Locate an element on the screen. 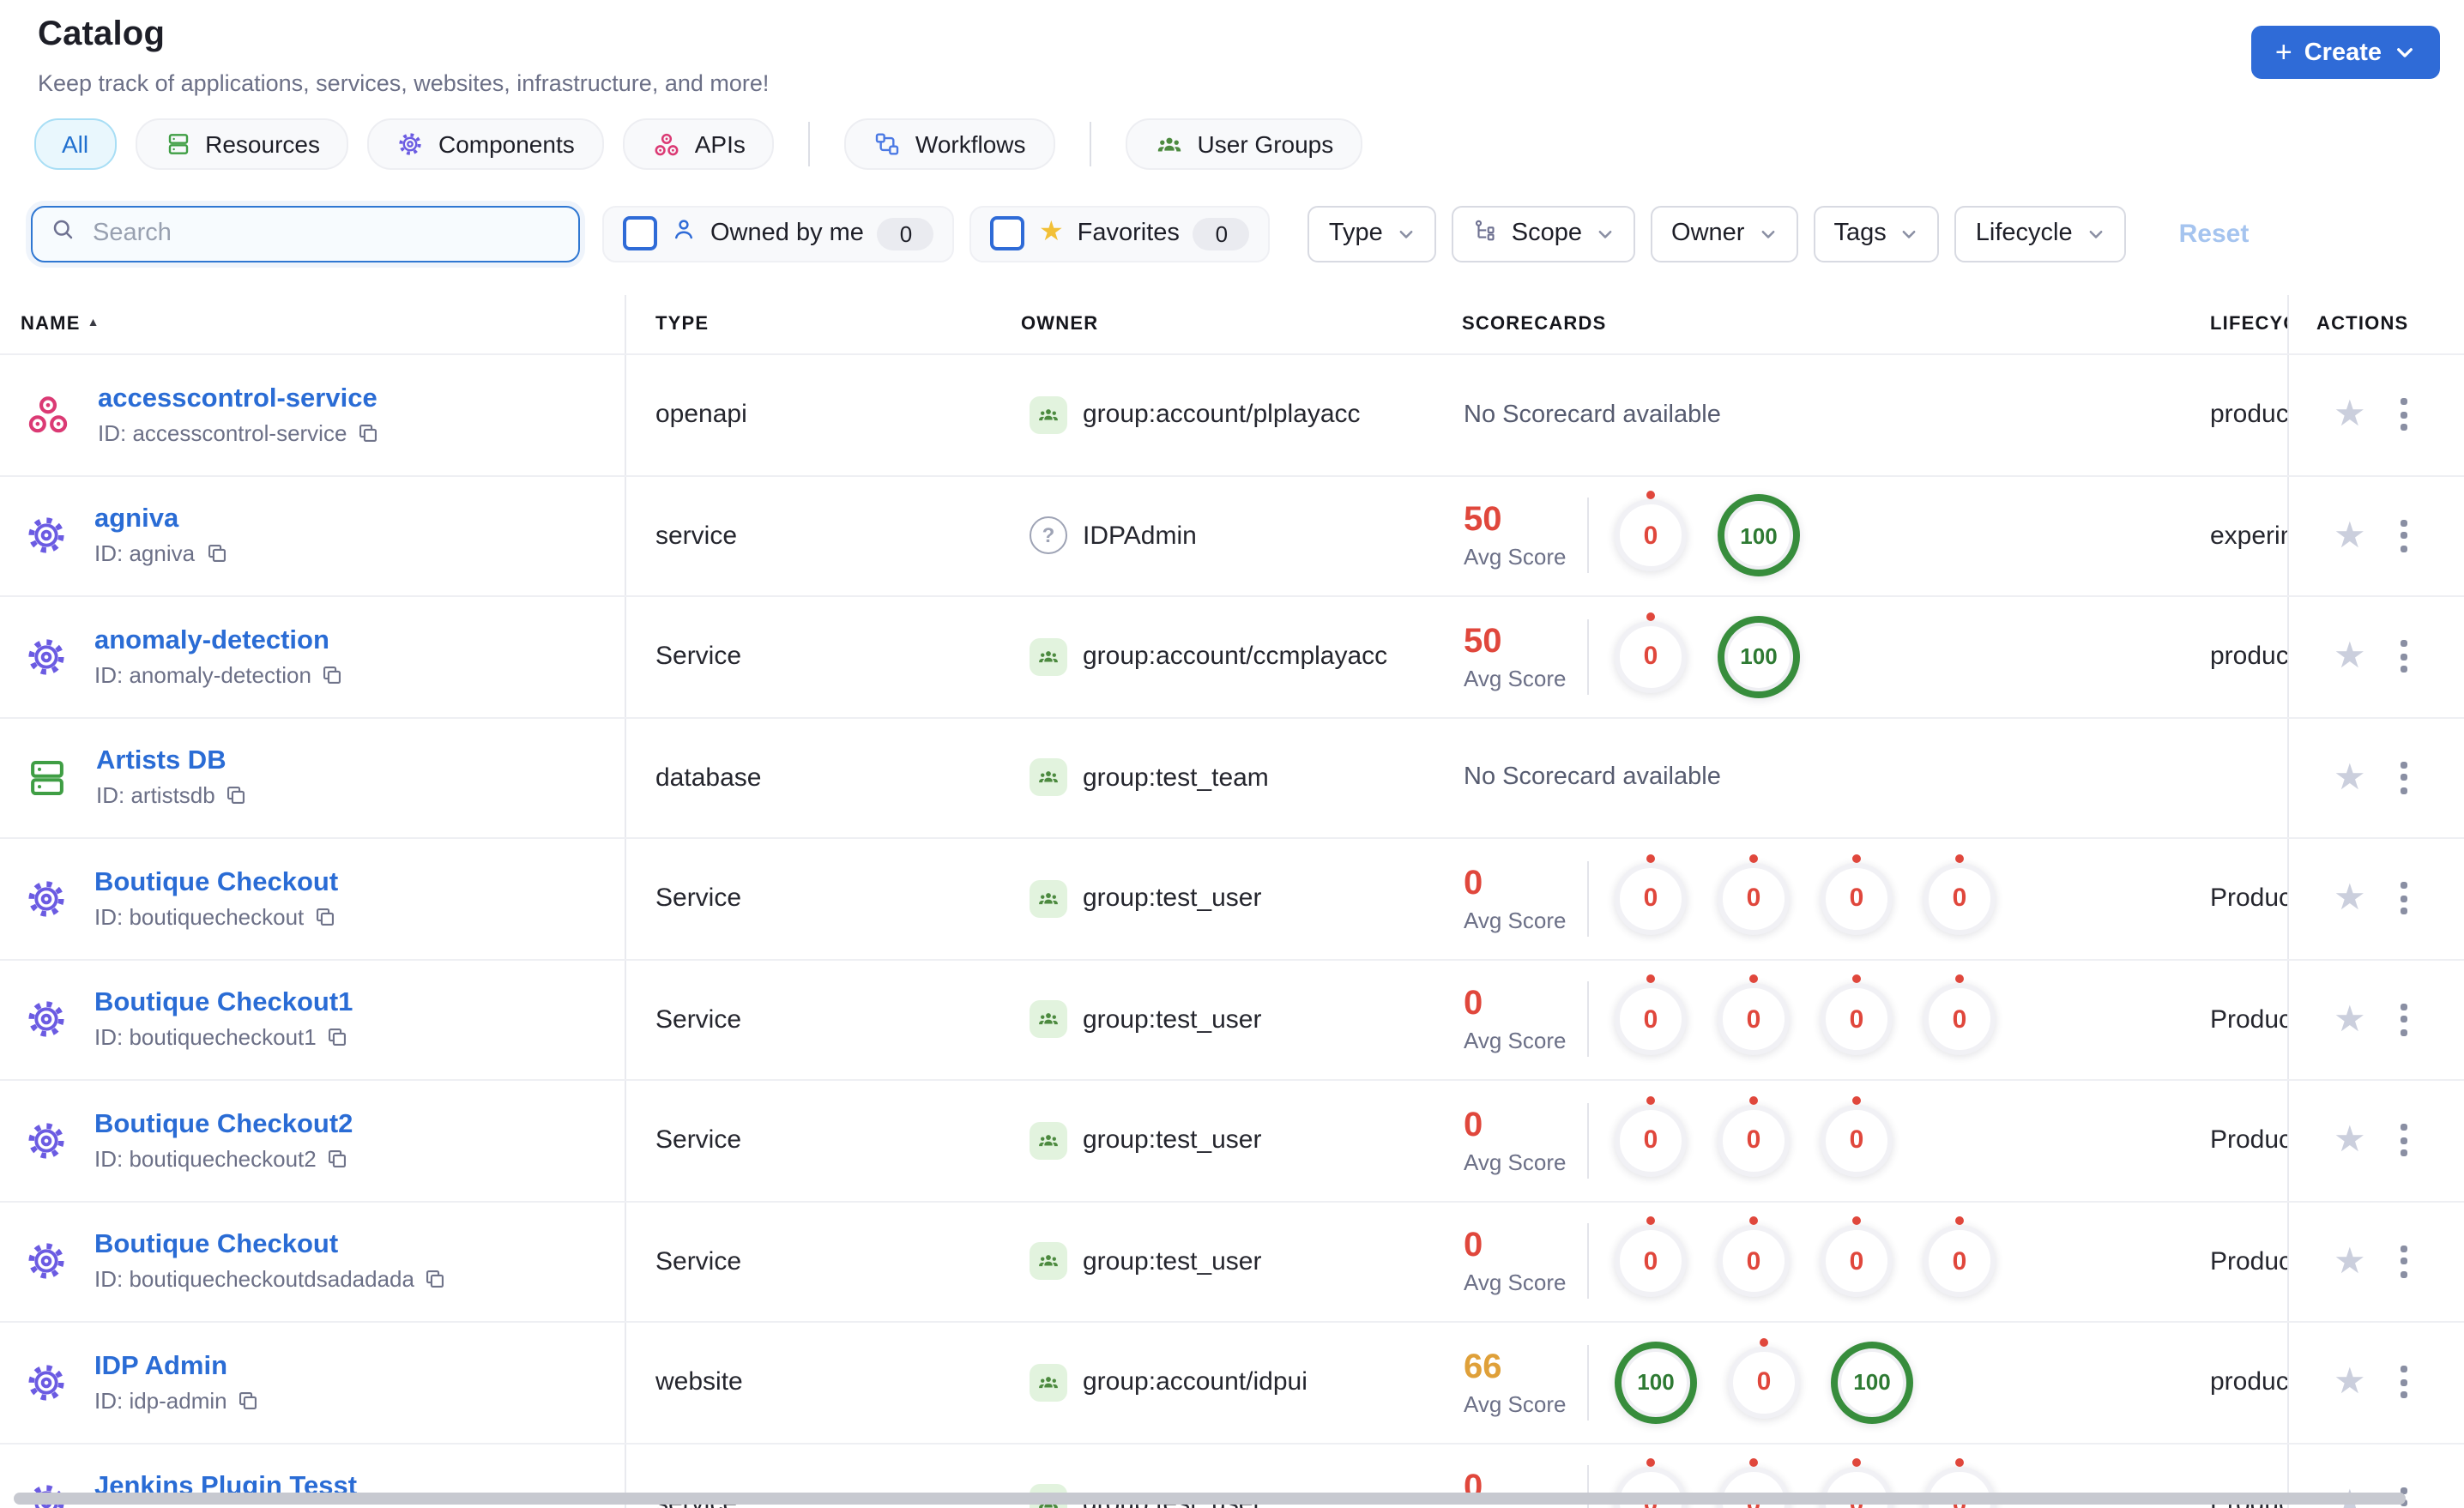 The width and height of the screenshot is (2464, 1508). favorites-filter: ★ Favorites 0 is located at coordinates (1120, 233).